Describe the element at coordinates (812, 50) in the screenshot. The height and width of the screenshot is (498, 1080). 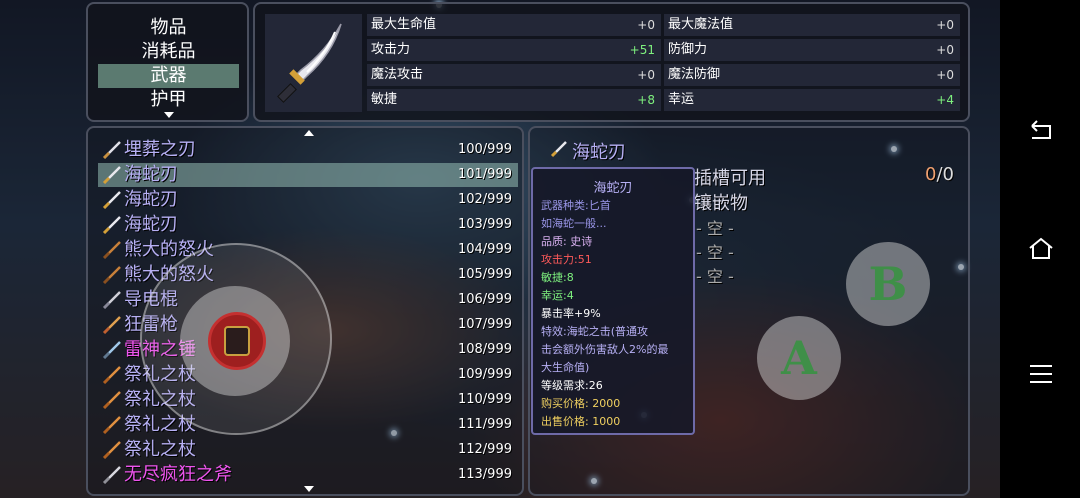
I see `stat-row-defense: 防御力 +0` at that location.